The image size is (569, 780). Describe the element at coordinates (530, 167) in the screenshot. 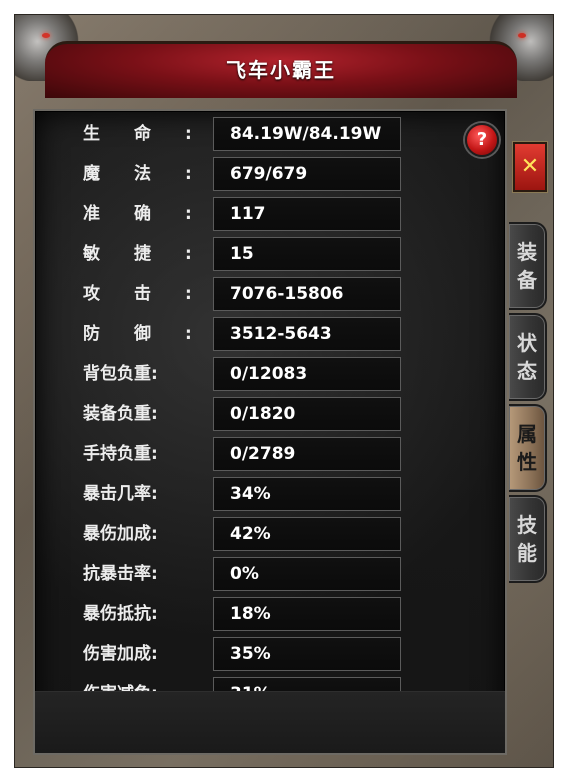

I see `close-button: ✕` at that location.